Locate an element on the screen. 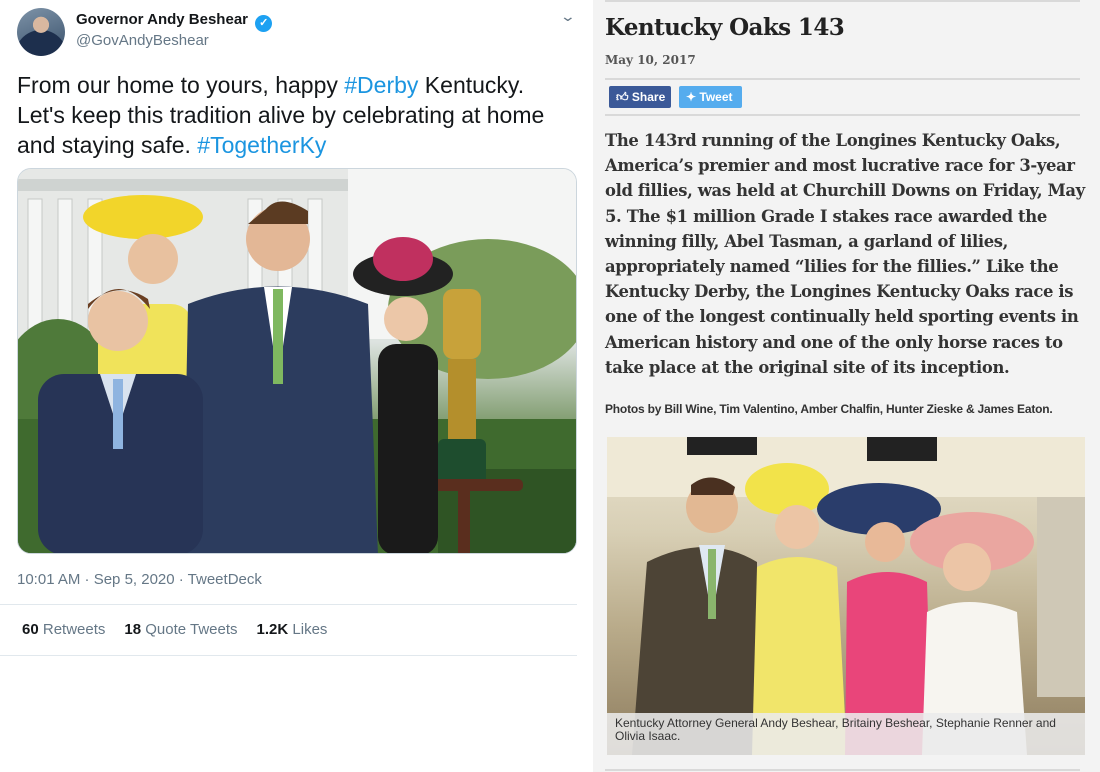 The image size is (1100, 772). article-date: May 10, 2017 is located at coordinates (650, 60).